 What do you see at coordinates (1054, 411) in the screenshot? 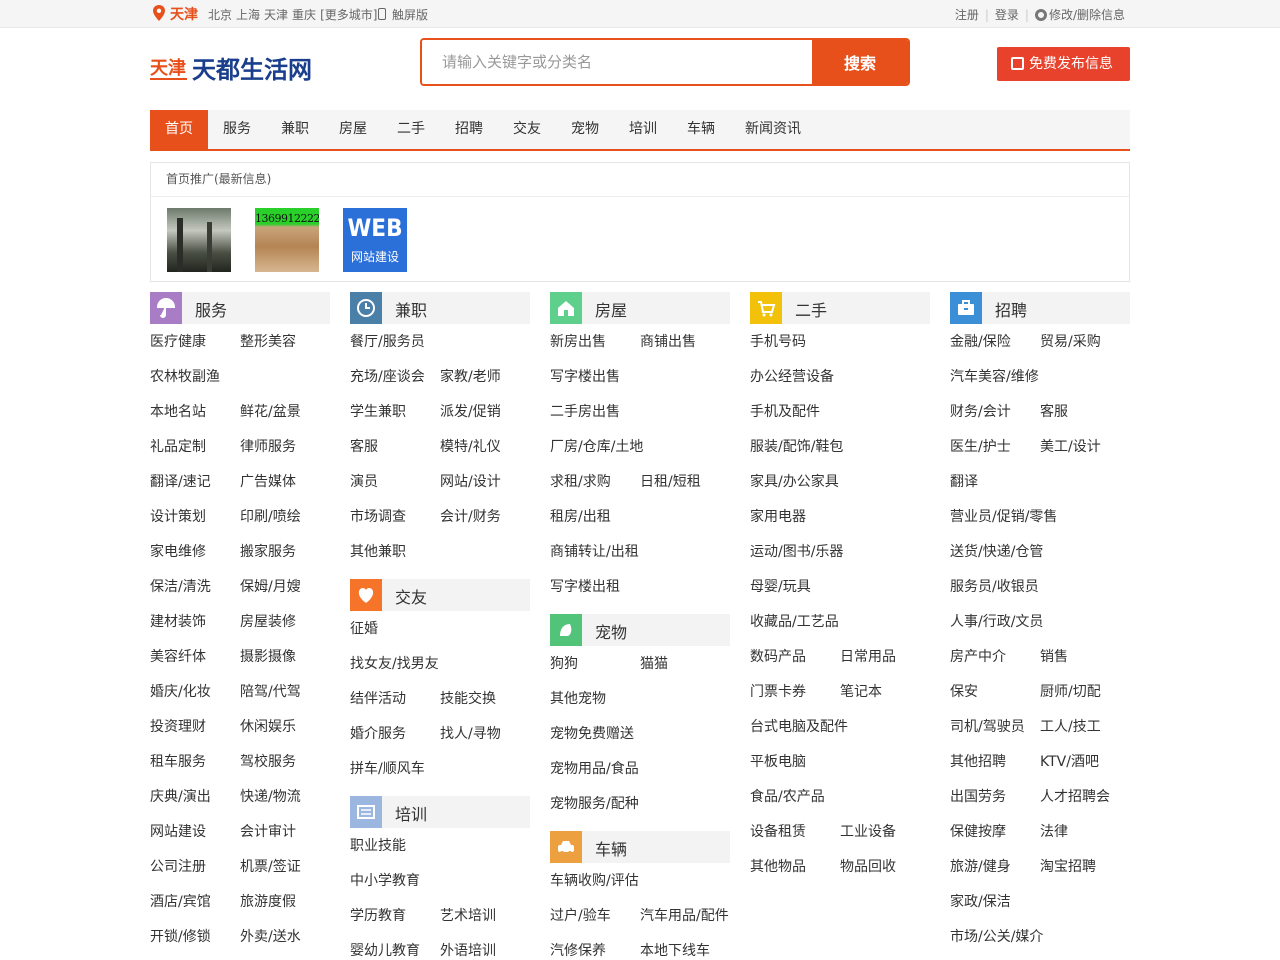
I see `category-link-jobs: 客服` at bounding box center [1054, 411].